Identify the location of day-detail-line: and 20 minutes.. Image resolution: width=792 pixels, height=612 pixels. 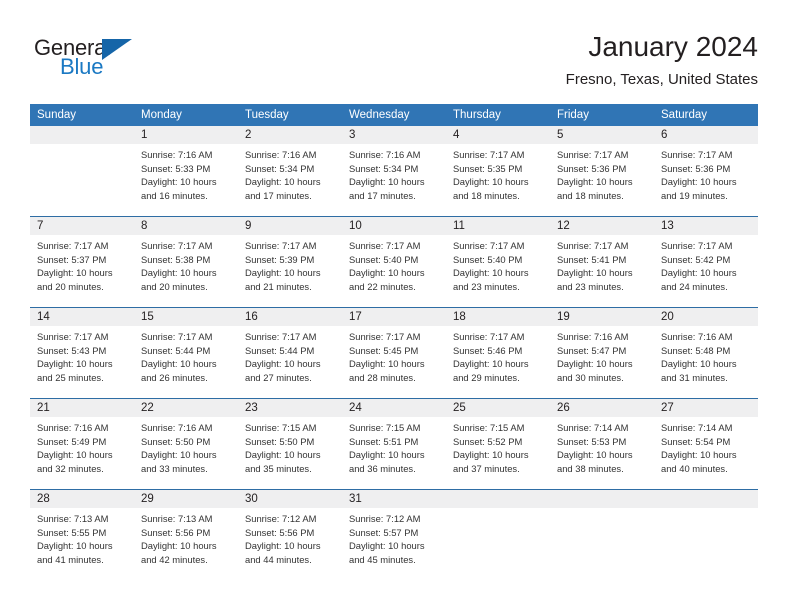
(174, 286).